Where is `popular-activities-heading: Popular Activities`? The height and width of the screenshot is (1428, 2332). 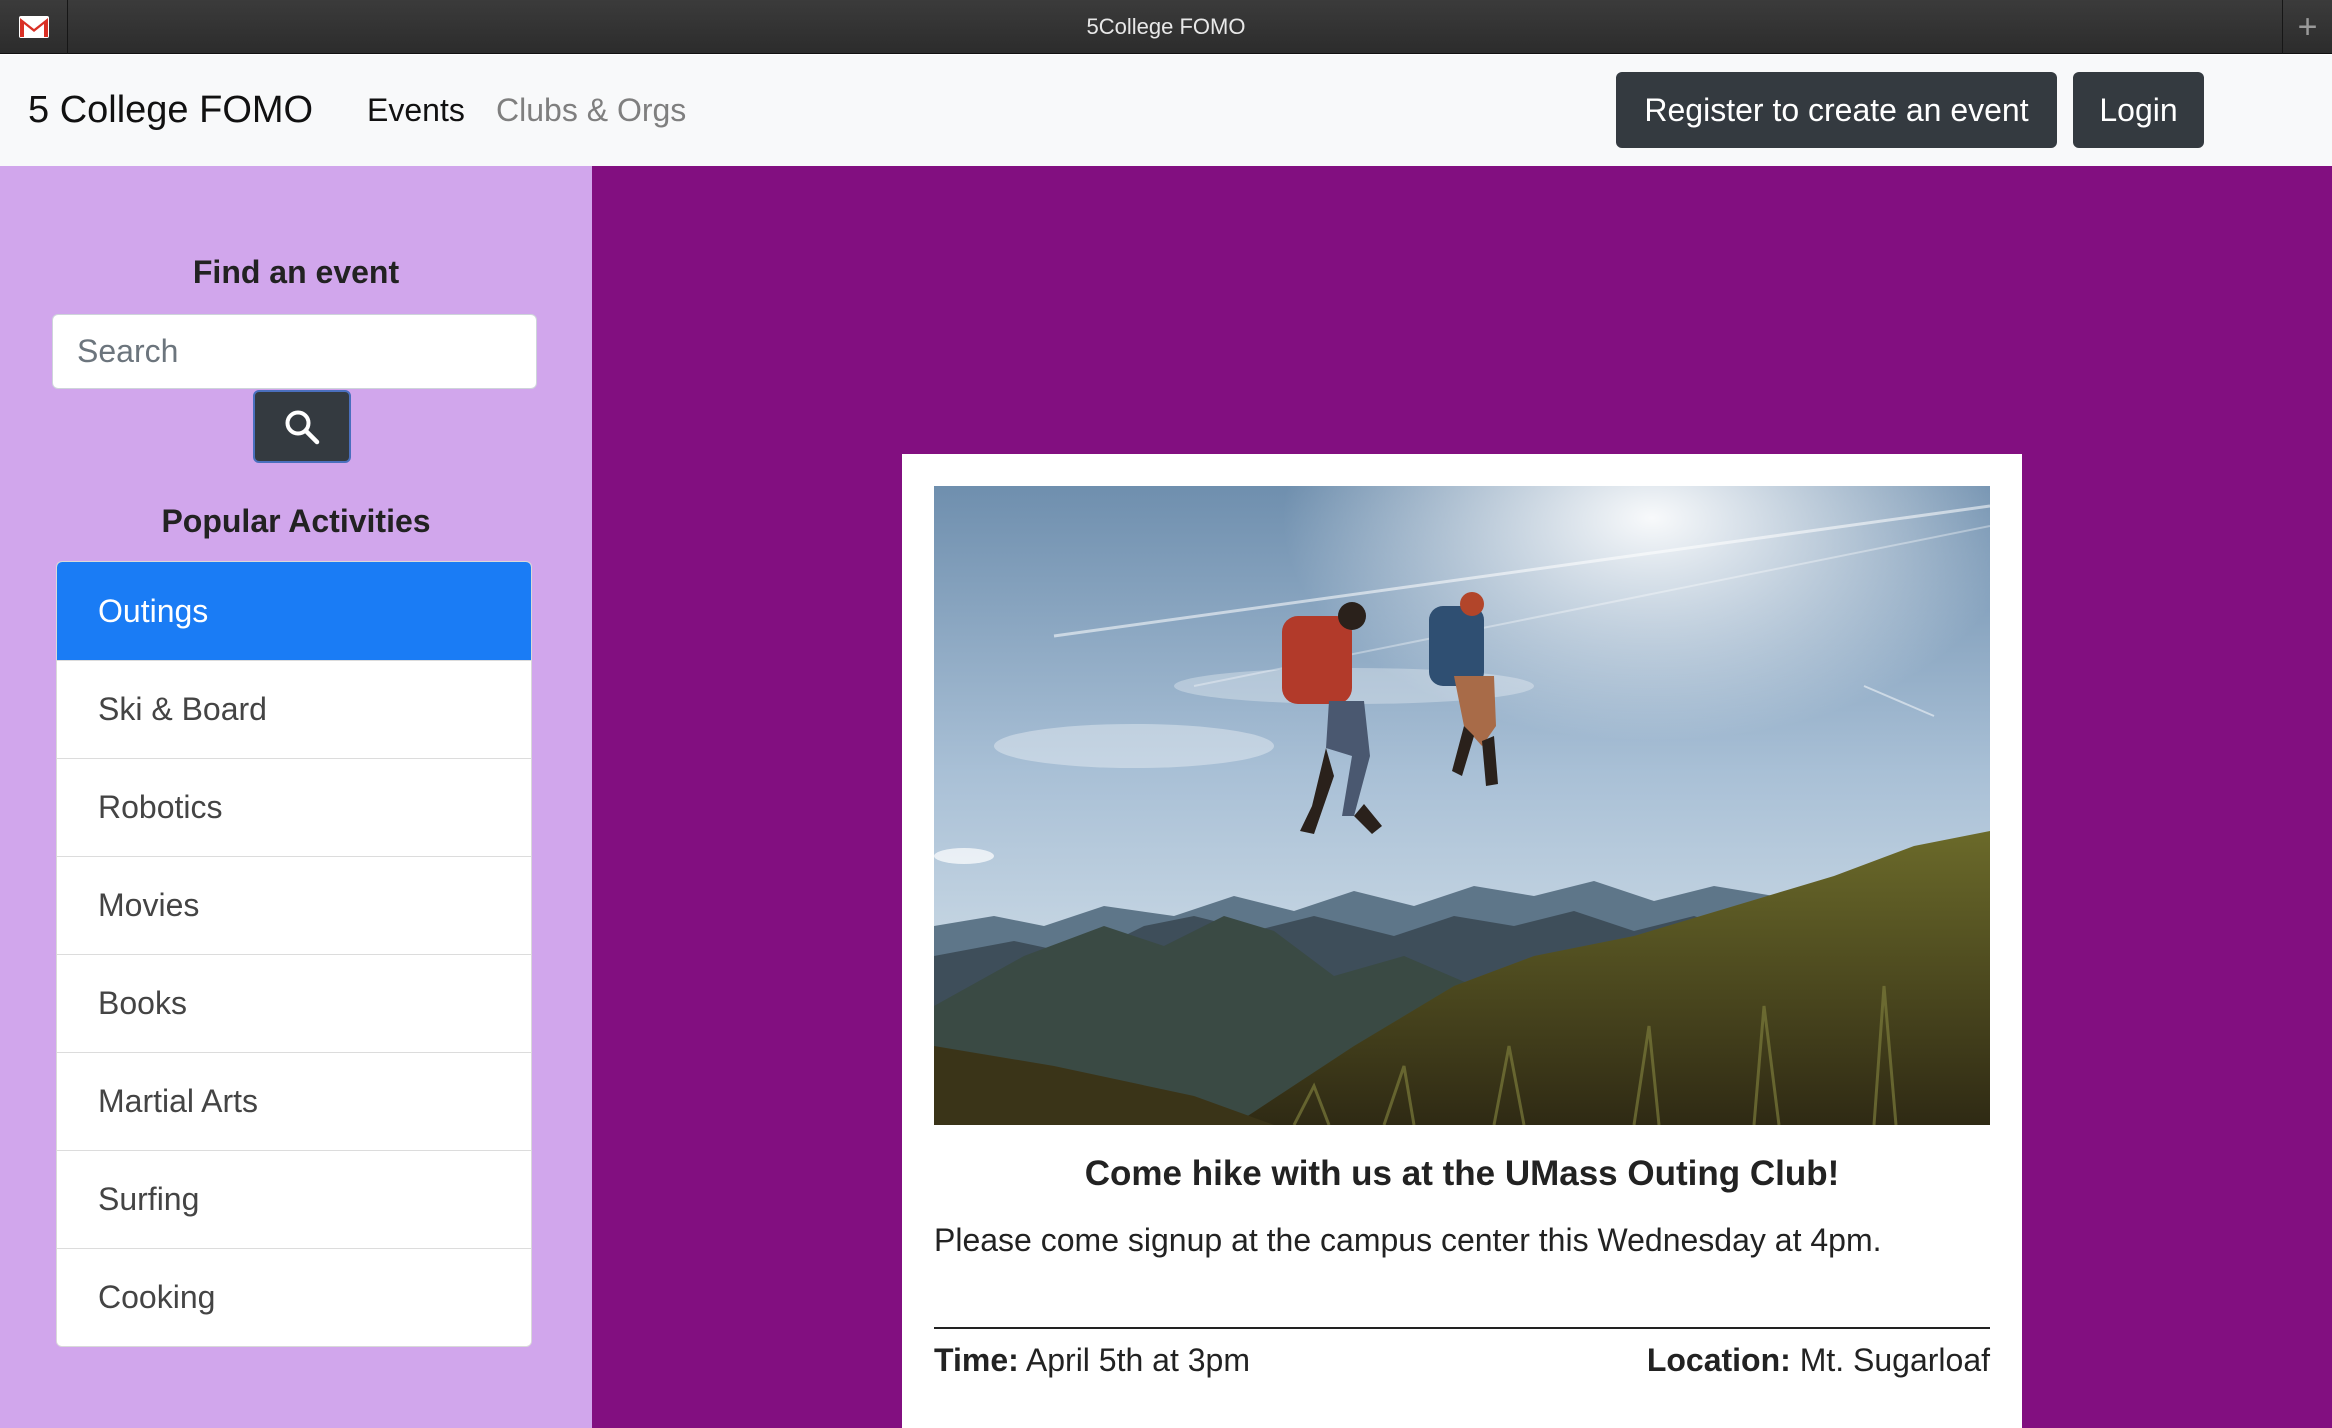
popular-activities-heading: Popular Activities is located at coordinates (296, 521).